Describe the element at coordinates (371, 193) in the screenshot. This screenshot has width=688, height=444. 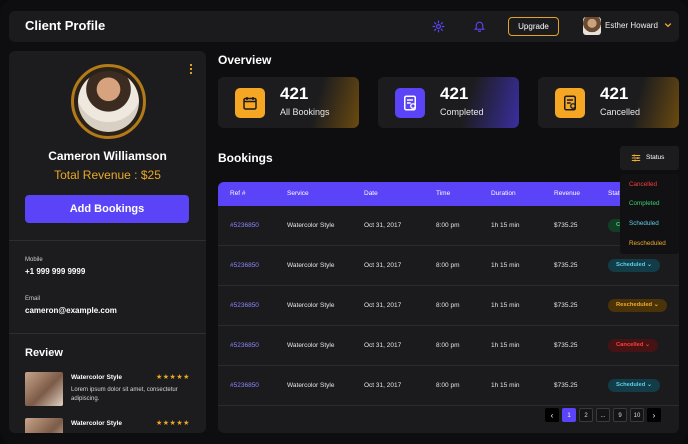
I see `column-header: Date` at that location.